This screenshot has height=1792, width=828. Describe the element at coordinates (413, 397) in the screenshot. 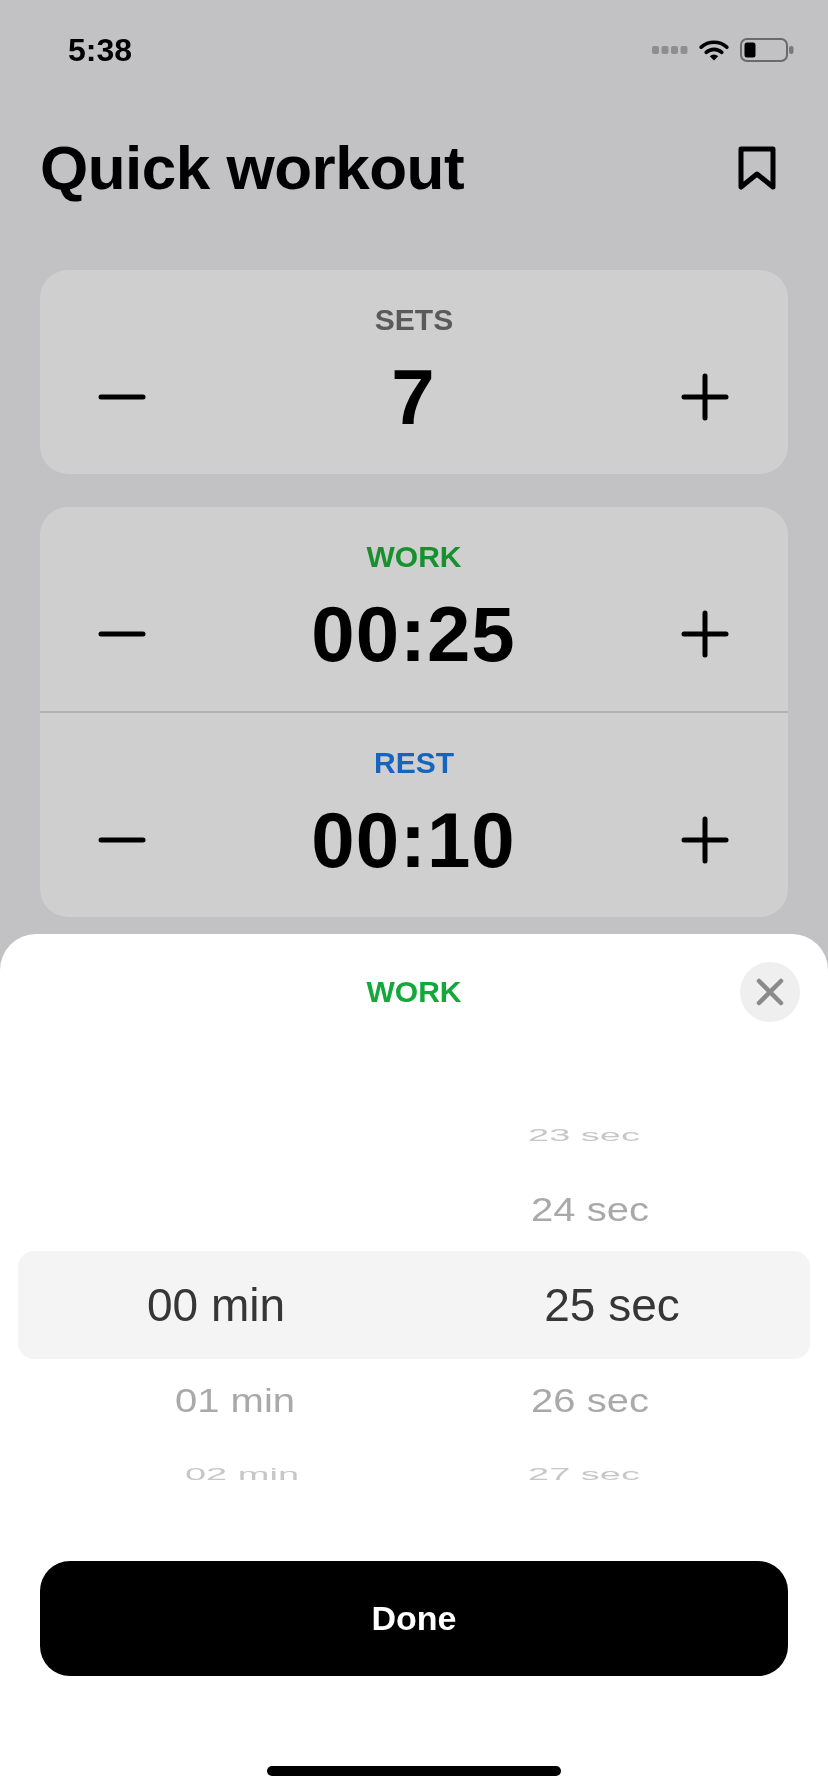

I see `counter-value: 7` at that location.